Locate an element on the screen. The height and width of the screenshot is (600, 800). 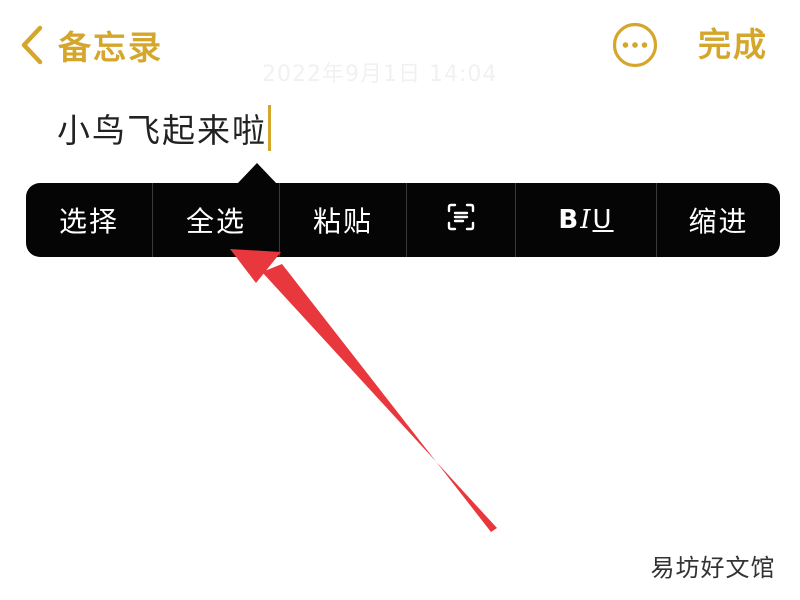
scan-text-icon is located at coordinates (461, 220).